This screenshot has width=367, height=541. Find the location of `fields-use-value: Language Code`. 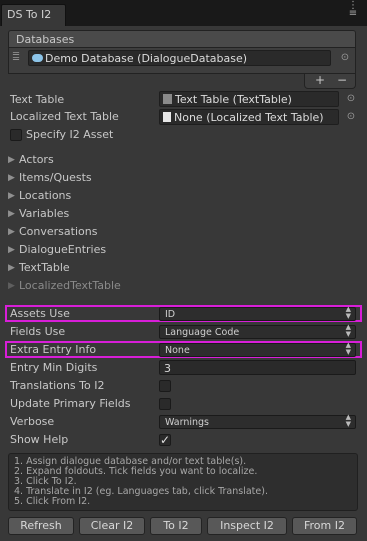

fields-use-value: Language Code is located at coordinates (202, 332).